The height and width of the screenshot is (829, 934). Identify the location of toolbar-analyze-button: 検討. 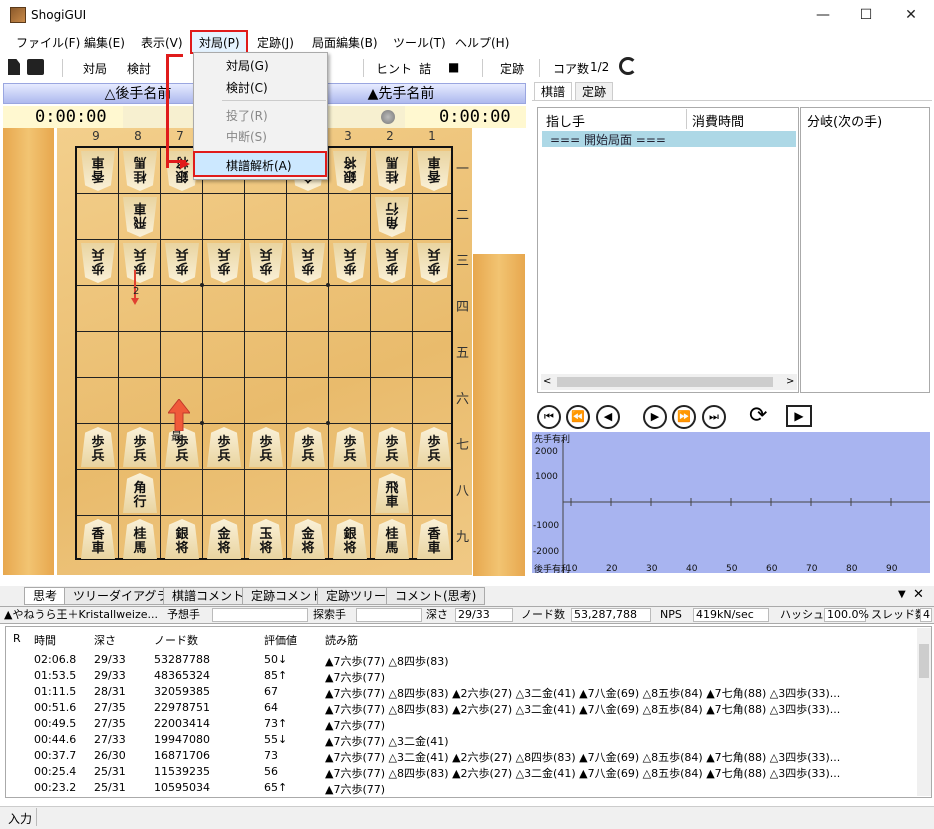
(139, 68).